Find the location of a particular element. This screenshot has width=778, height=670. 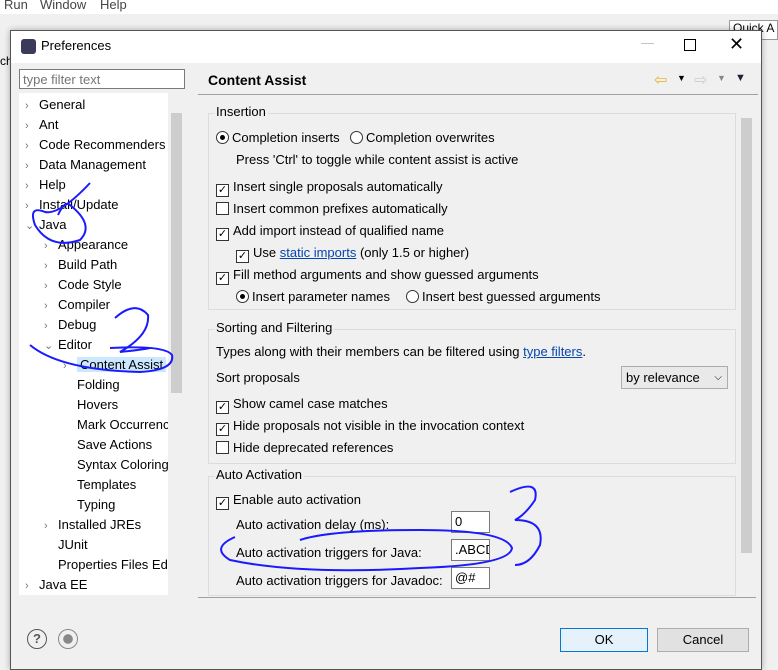

tree-item-label: Help is located at coordinates (52, 184).